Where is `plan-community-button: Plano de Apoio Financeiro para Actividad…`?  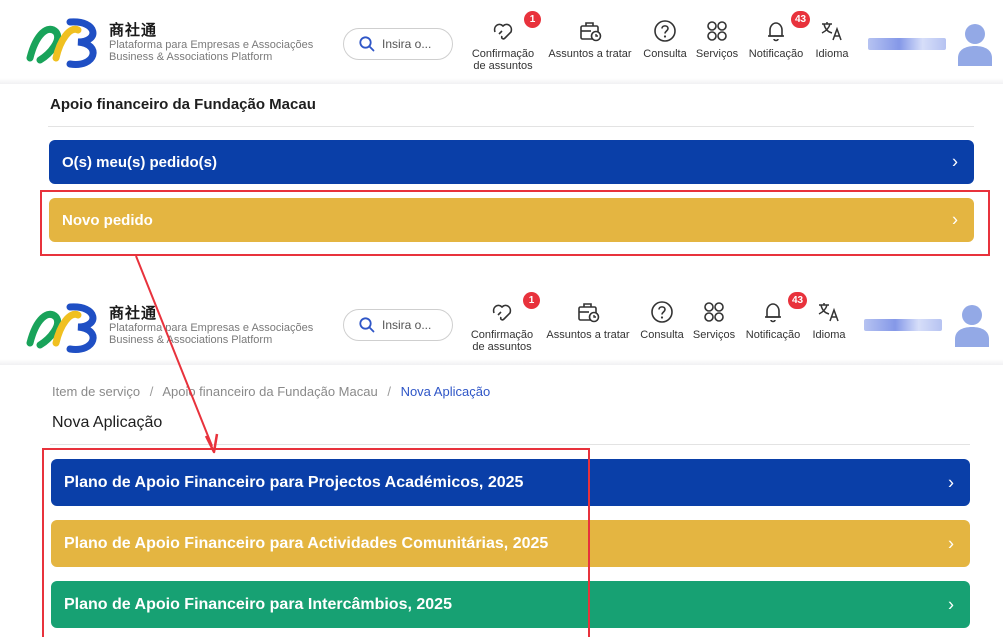 plan-community-button: Plano de Apoio Financeiro para Actividad… is located at coordinates (510, 543).